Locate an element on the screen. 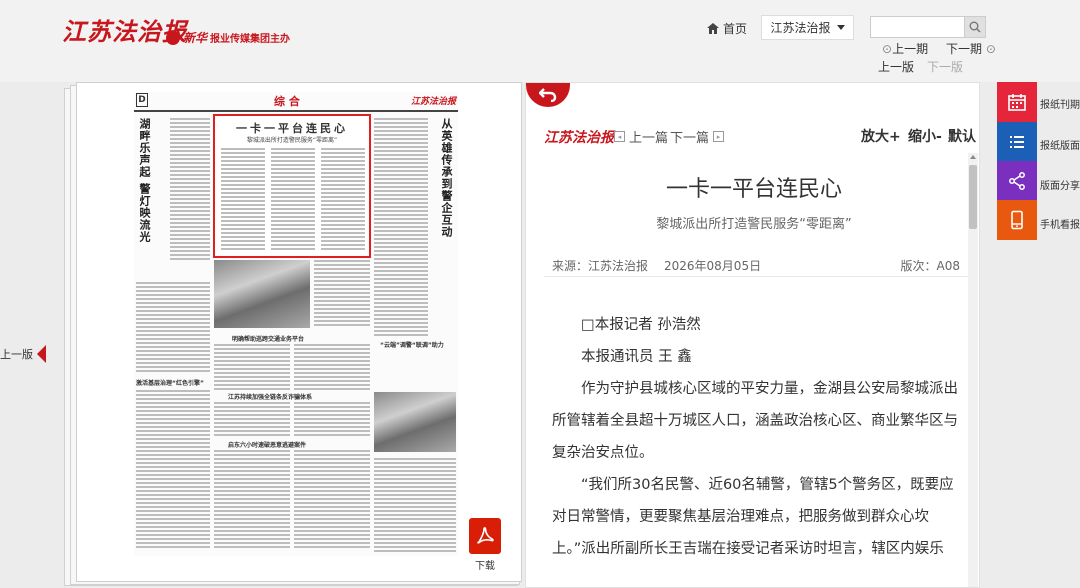 The image size is (1080, 588). tool-page-list is located at coordinates (1017, 142).